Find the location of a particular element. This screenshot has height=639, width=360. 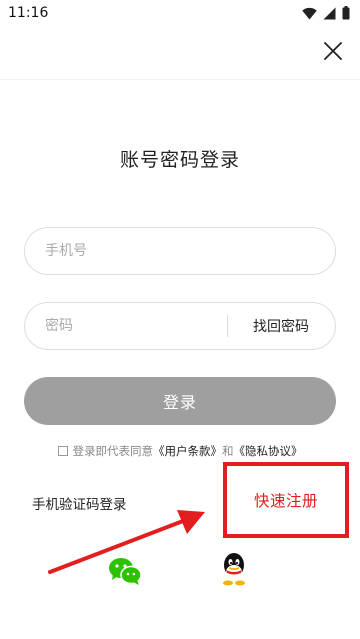

close-button is located at coordinates (333, 53).